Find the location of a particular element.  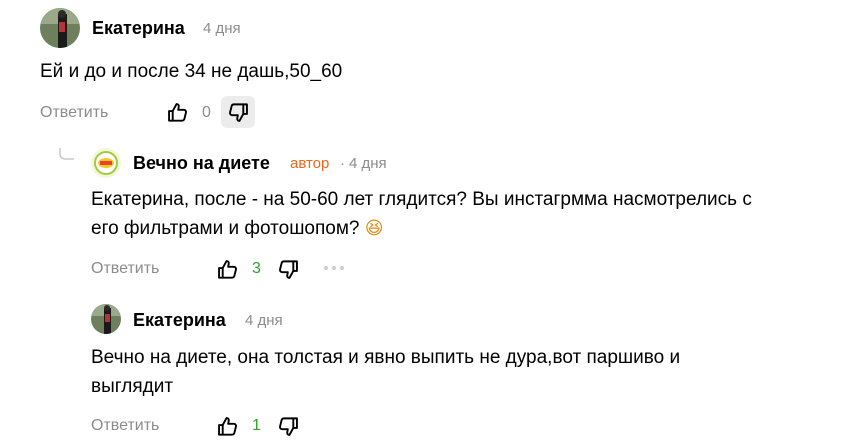

like-count: 0 is located at coordinates (206, 112).